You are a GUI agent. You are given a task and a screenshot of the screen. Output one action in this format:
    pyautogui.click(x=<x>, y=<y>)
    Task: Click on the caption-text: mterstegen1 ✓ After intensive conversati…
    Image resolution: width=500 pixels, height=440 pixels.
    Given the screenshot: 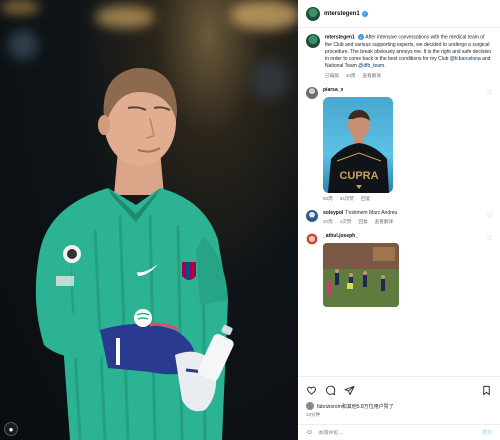 What is the action you would take?
    pyautogui.click(x=408, y=52)
    